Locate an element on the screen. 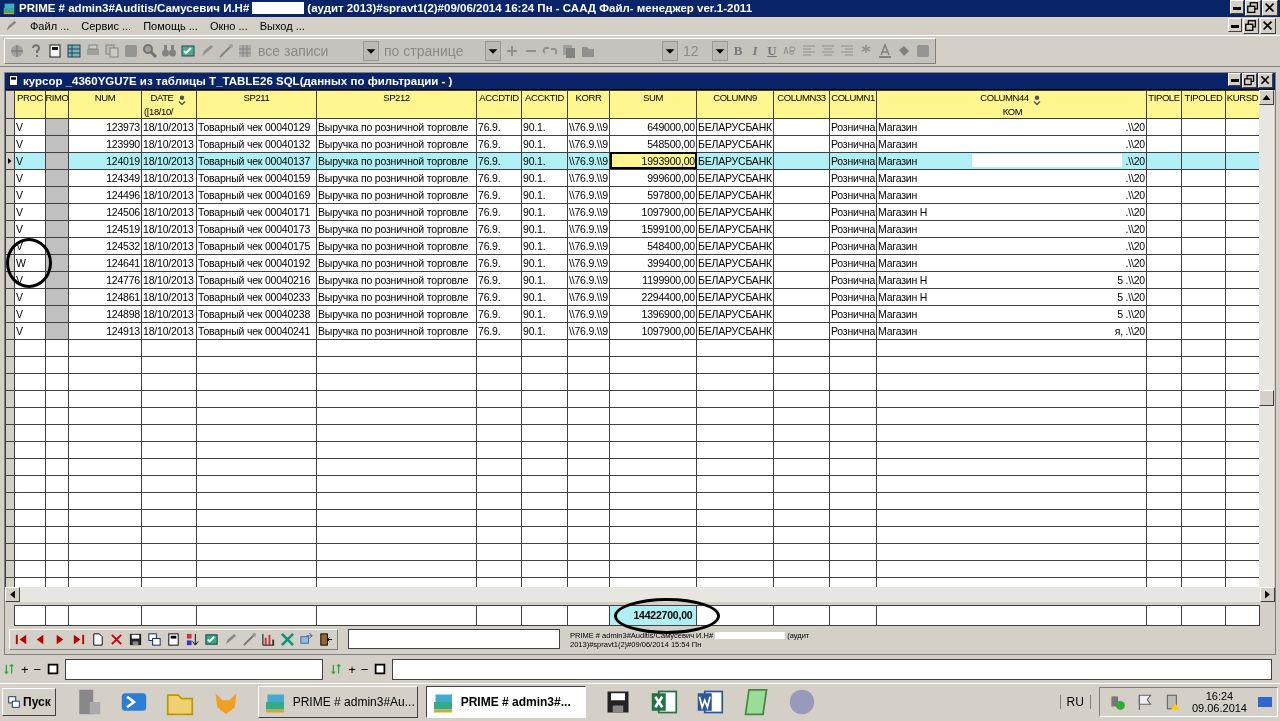  windows-icon is located at coordinates (154, 639).